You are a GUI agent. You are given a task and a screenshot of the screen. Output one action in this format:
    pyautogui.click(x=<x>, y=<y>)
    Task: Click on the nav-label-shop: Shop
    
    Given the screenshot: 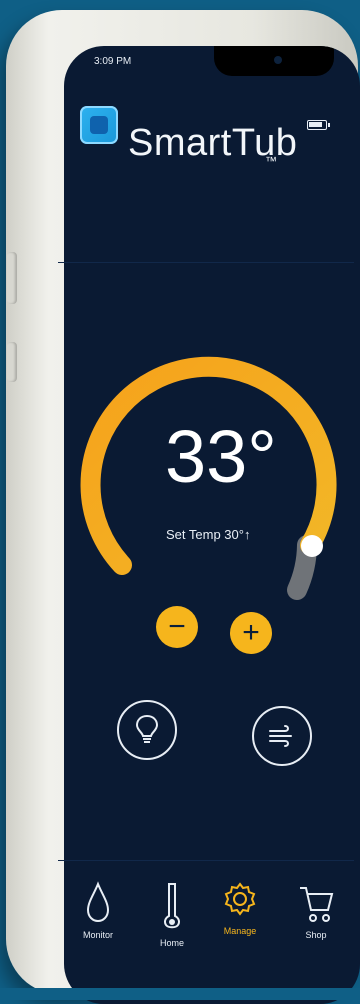 What is the action you would take?
    pyautogui.click(x=316, y=935)
    